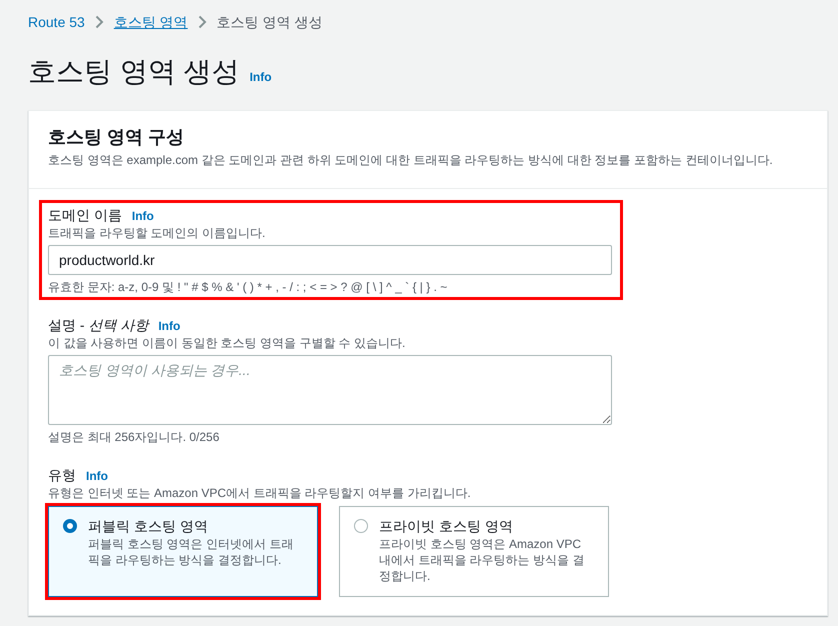 This screenshot has height=626, width=838. I want to click on breadcrumb-link: Route 53, so click(56, 22).